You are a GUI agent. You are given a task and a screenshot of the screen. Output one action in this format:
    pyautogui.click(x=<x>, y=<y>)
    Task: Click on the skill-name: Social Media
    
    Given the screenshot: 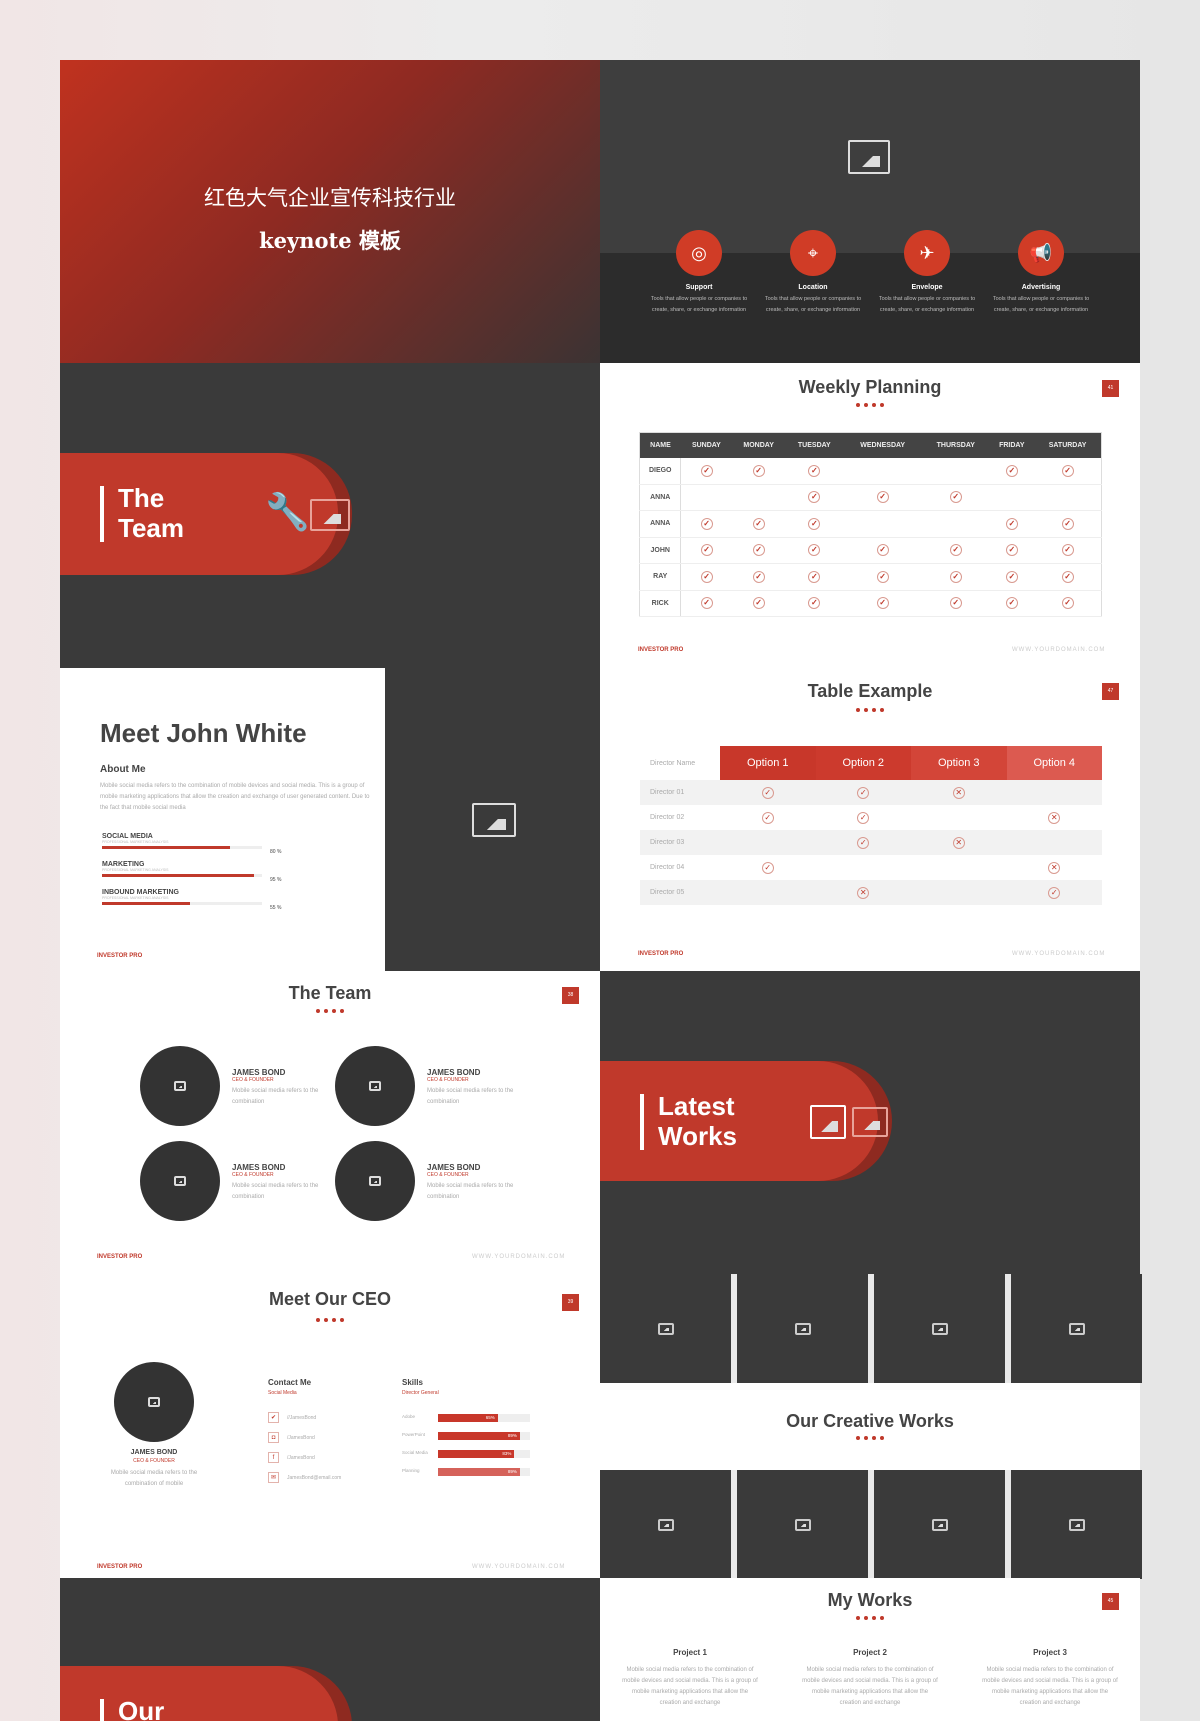 What is the action you would take?
    pyautogui.click(x=415, y=1452)
    